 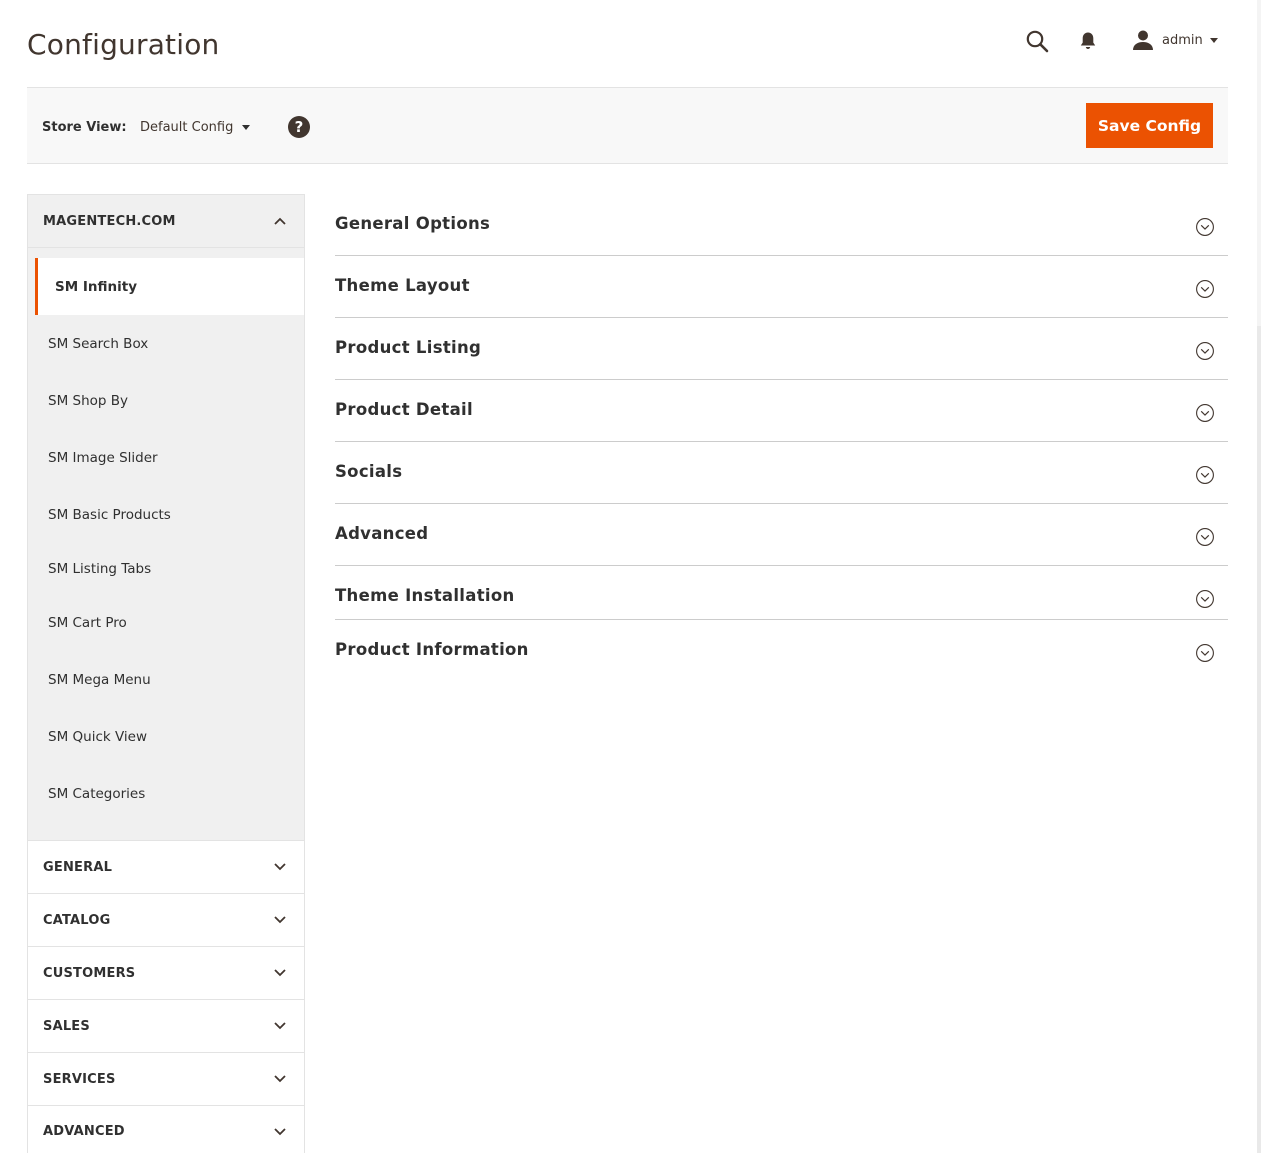 I want to click on help-icon: ?, so click(x=299, y=127).